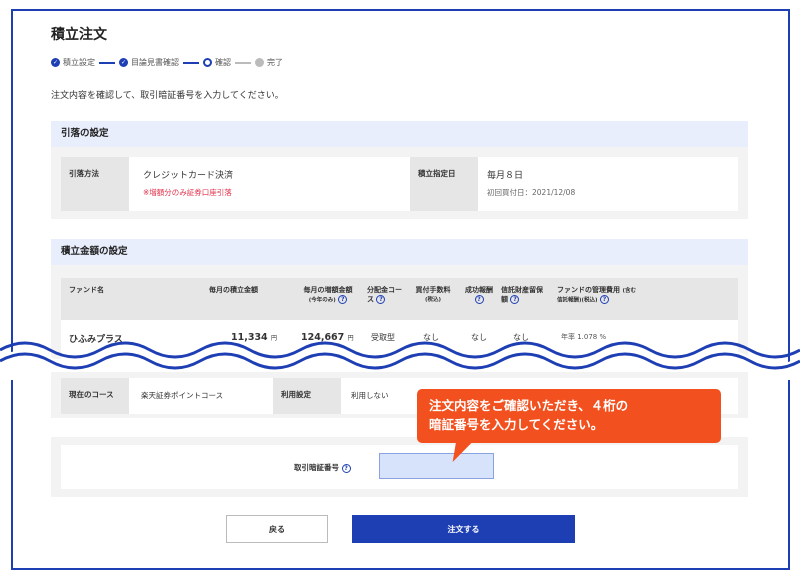 The width and height of the screenshot is (800, 579). Describe the element at coordinates (463, 529) in the screenshot. I see `order-button: 注文する` at that location.